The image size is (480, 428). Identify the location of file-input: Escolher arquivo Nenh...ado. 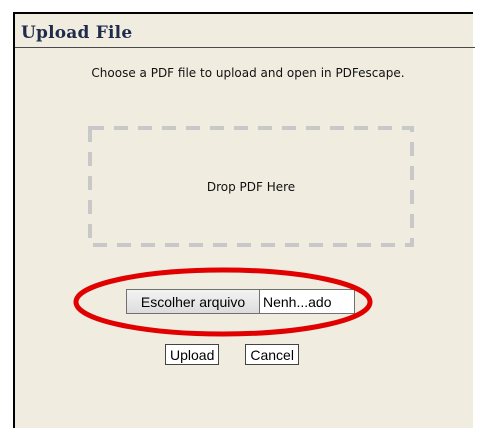
(240, 301).